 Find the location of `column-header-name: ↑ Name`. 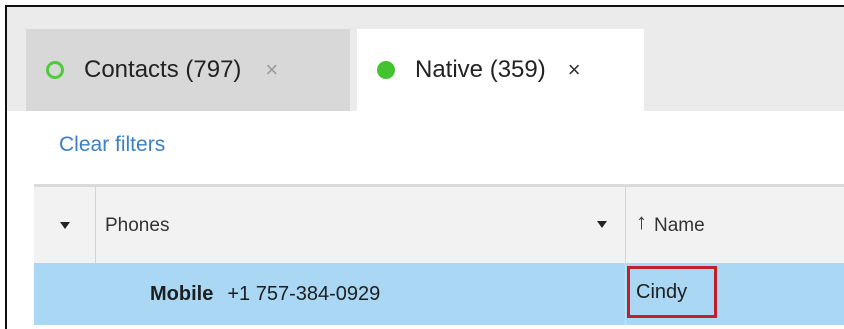

column-header-name: ↑ Name is located at coordinates (735, 225).